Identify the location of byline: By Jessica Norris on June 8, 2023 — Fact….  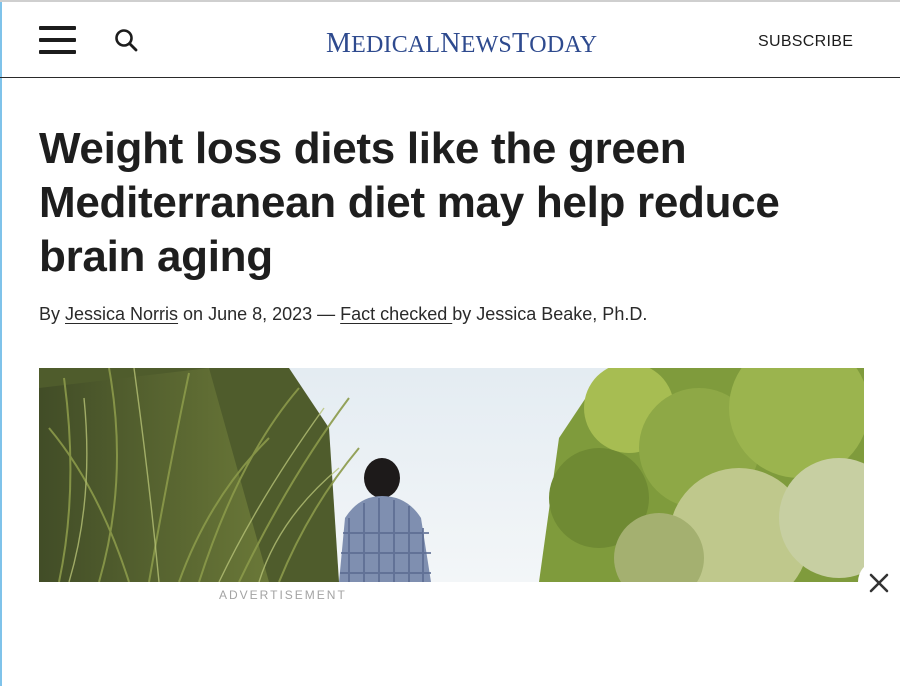
(343, 314).